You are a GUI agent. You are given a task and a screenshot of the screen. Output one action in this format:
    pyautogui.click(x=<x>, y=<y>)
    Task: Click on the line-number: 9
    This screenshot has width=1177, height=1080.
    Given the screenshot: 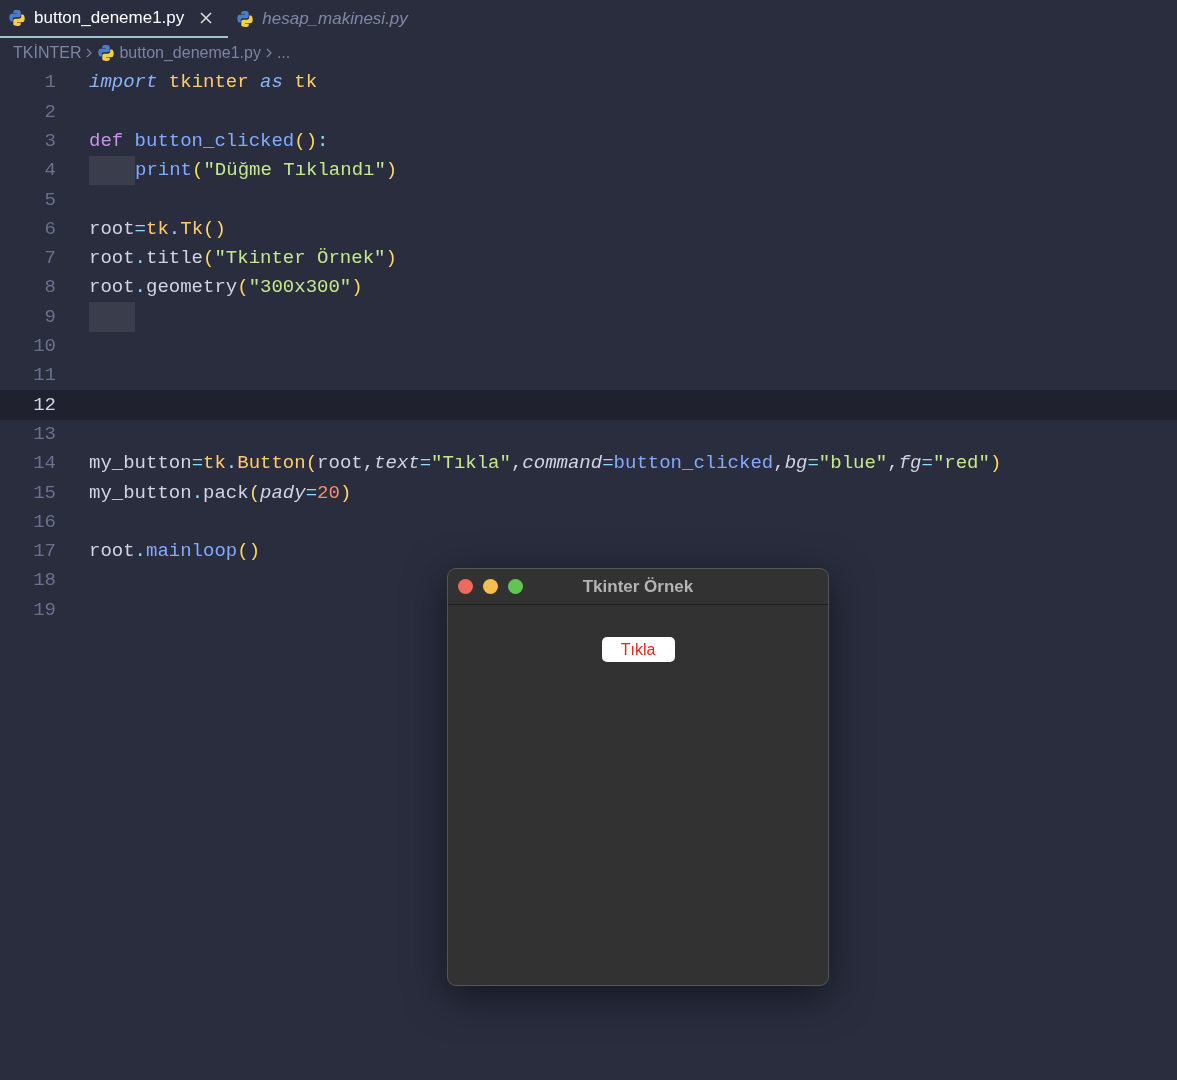 What is the action you would take?
    pyautogui.click(x=49, y=317)
    